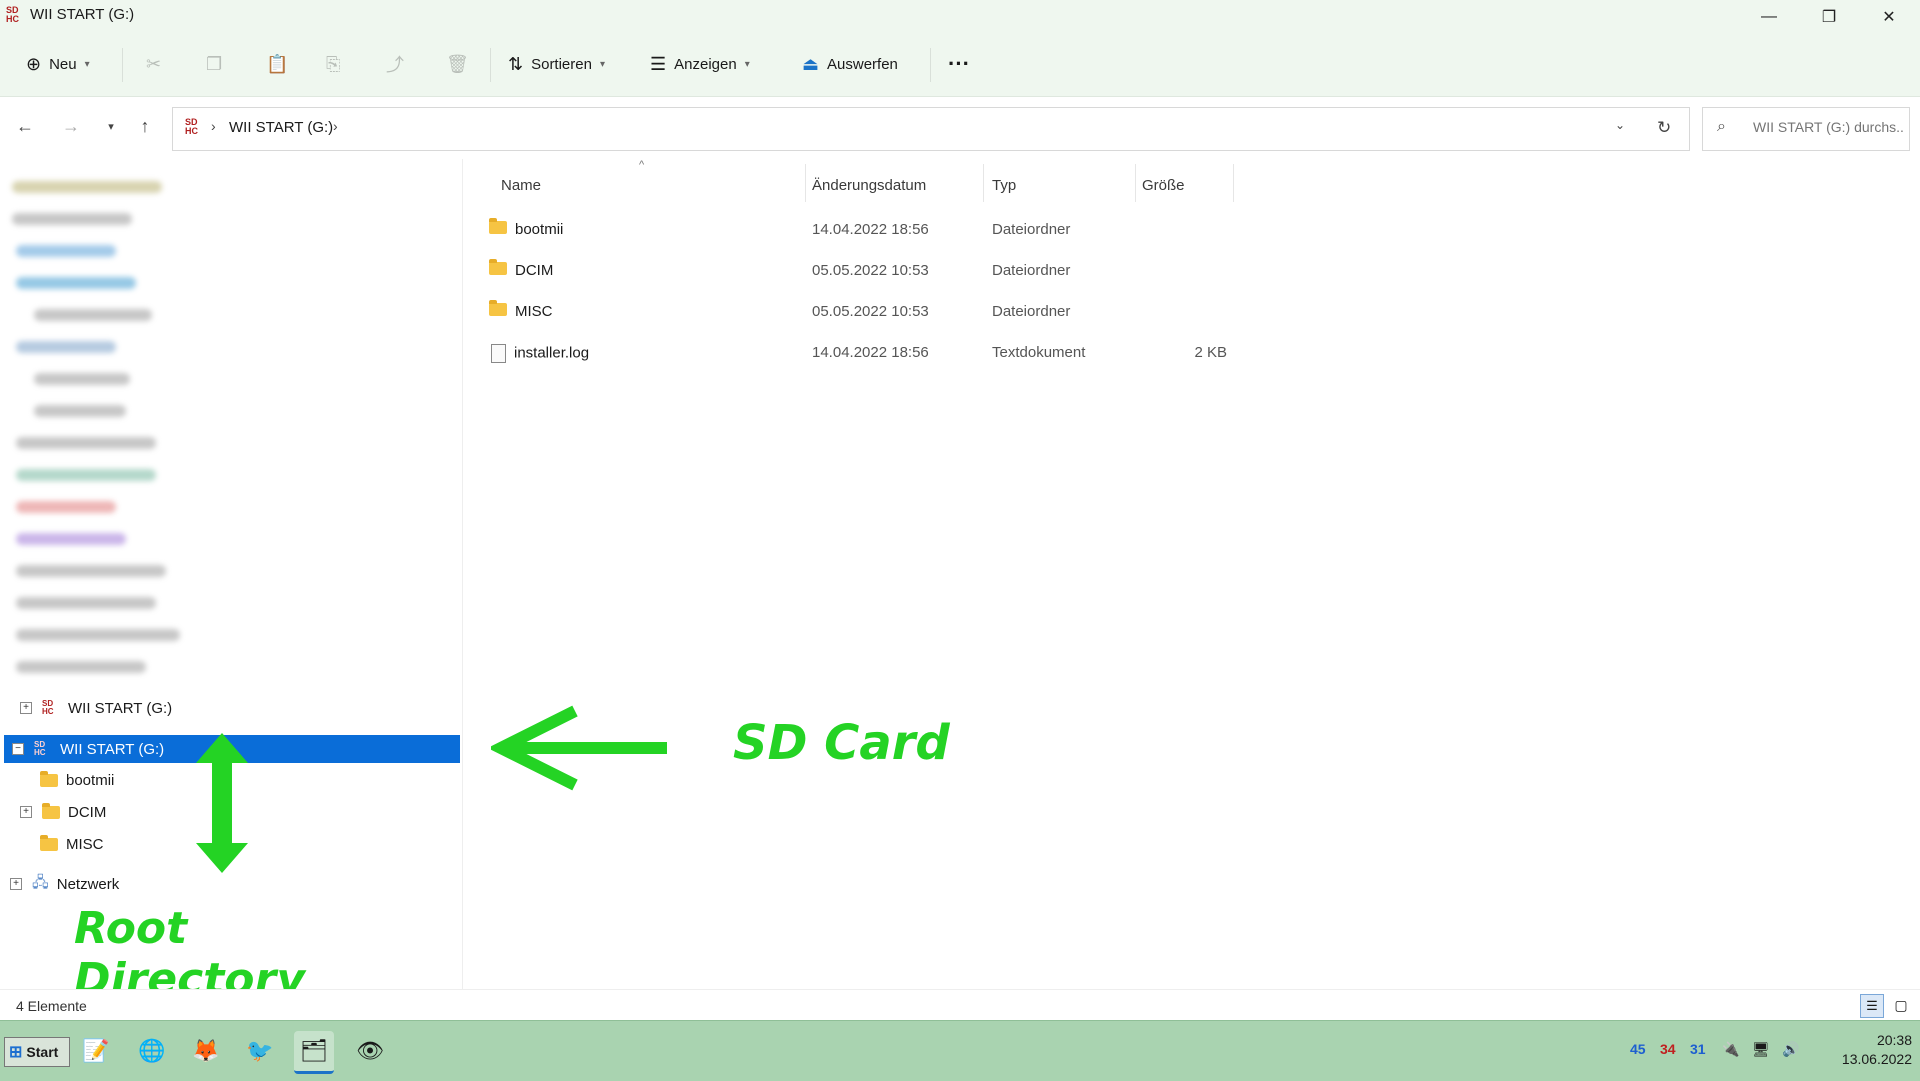 Image resolution: width=1920 pixels, height=1081 pixels. Describe the element at coordinates (1620, 125) in the screenshot. I see `address-history-chevron-icon: ⌄` at that location.